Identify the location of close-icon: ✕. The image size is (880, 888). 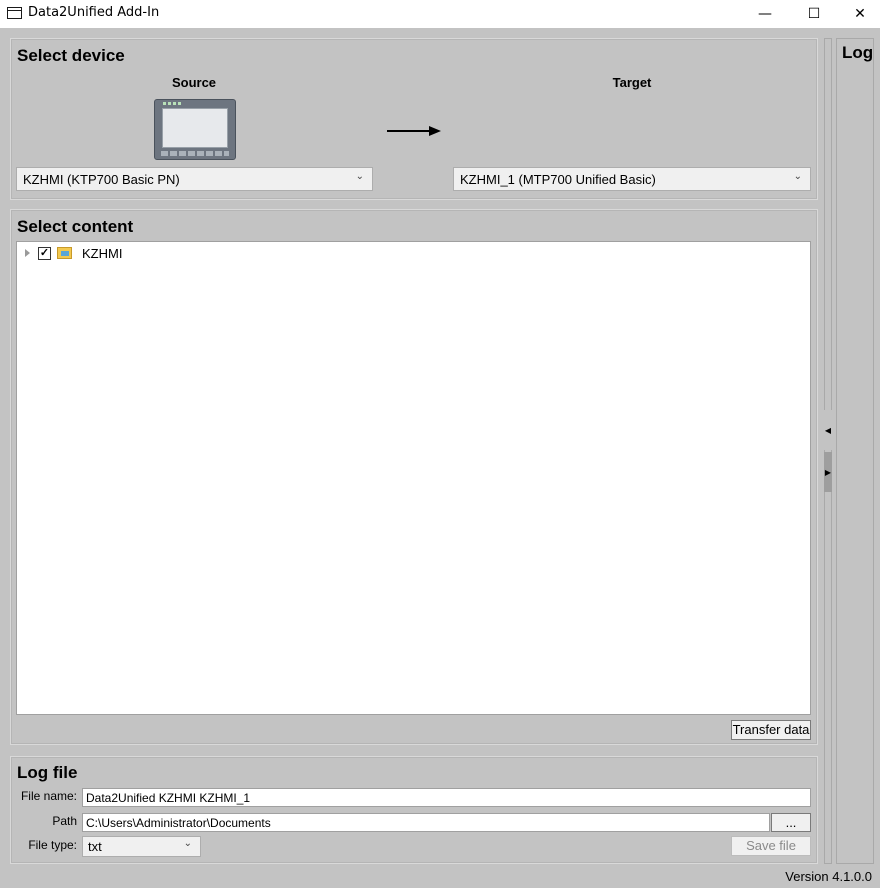
(860, 14).